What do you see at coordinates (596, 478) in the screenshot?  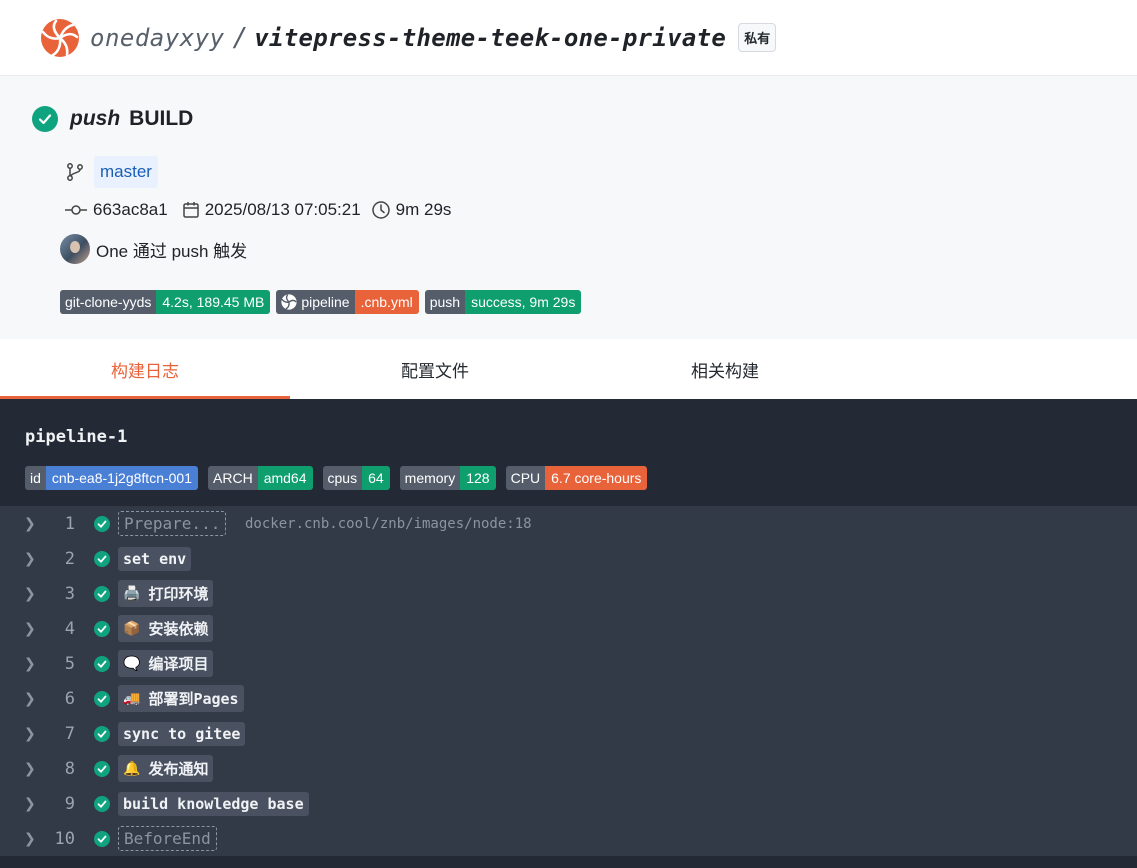 I see `badge-value: 6.7 core-hours` at bounding box center [596, 478].